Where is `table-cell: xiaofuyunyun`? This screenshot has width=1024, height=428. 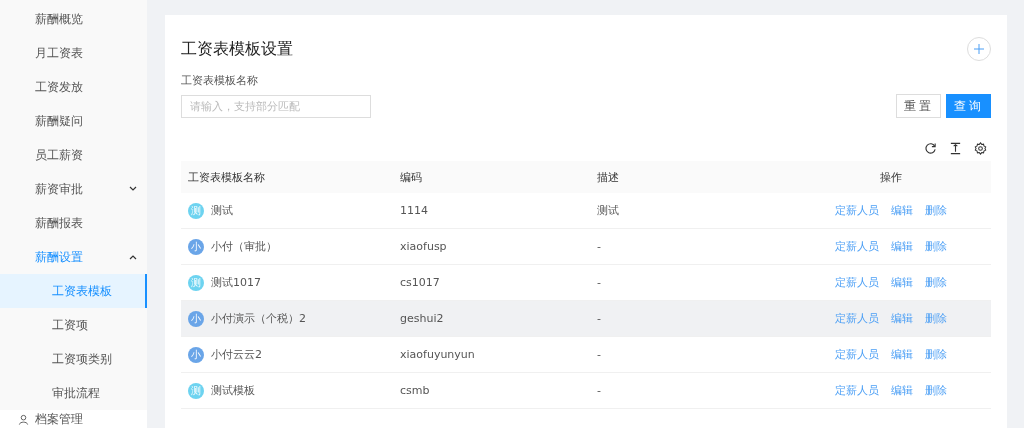
table-cell: xiaofuyunyun is located at coordinates (491, 354).